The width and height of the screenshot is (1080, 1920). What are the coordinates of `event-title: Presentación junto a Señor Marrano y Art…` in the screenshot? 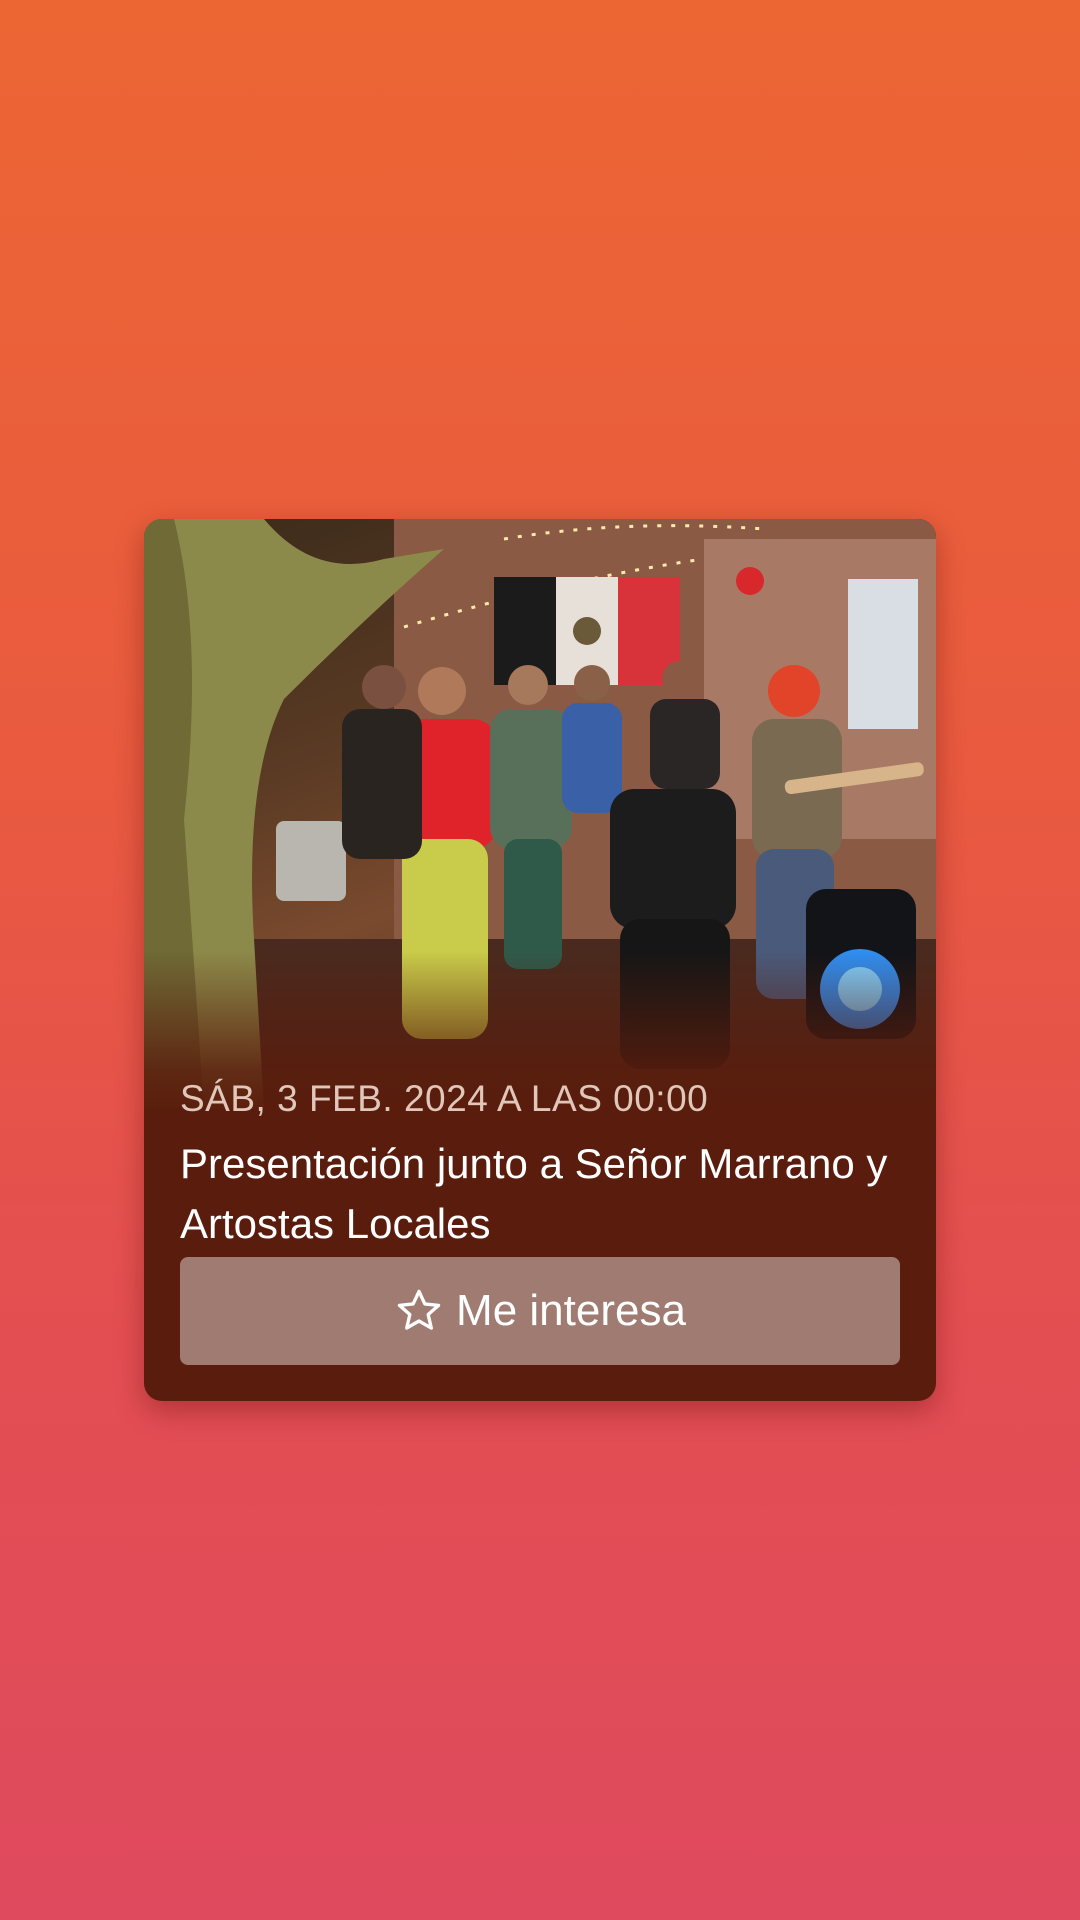 It's located at (540, 1194).